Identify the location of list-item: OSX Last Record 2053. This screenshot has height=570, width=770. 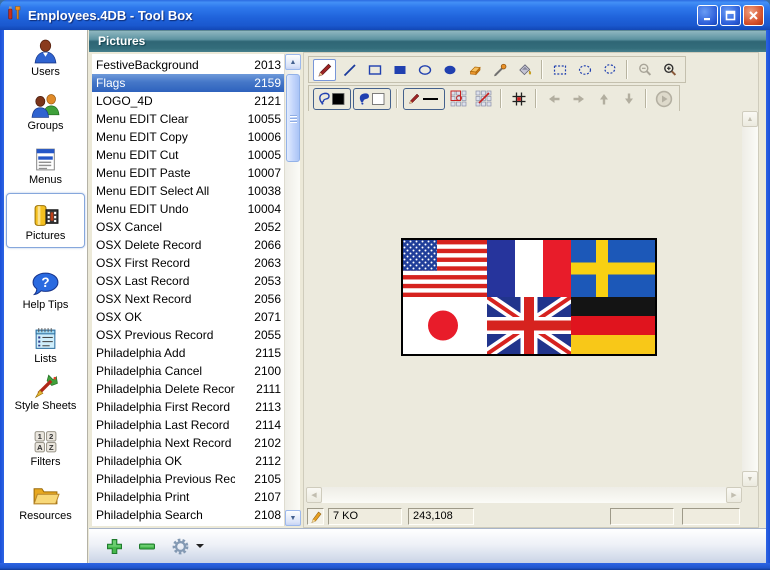
(188, 281).